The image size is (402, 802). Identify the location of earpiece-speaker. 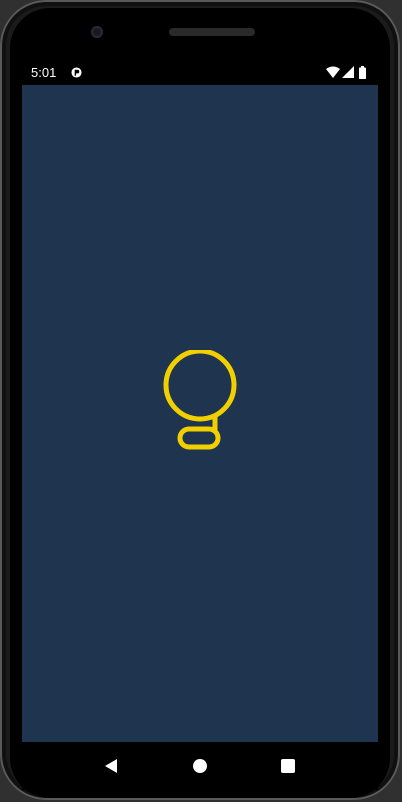
(212, 32).